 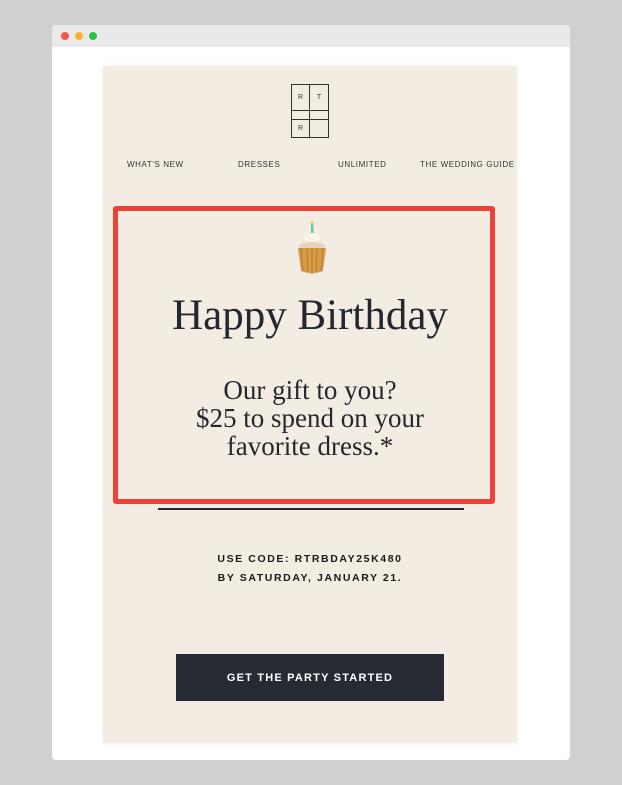 I want to click on nav-dresses: DRESSES, so click(x=259, y=164).